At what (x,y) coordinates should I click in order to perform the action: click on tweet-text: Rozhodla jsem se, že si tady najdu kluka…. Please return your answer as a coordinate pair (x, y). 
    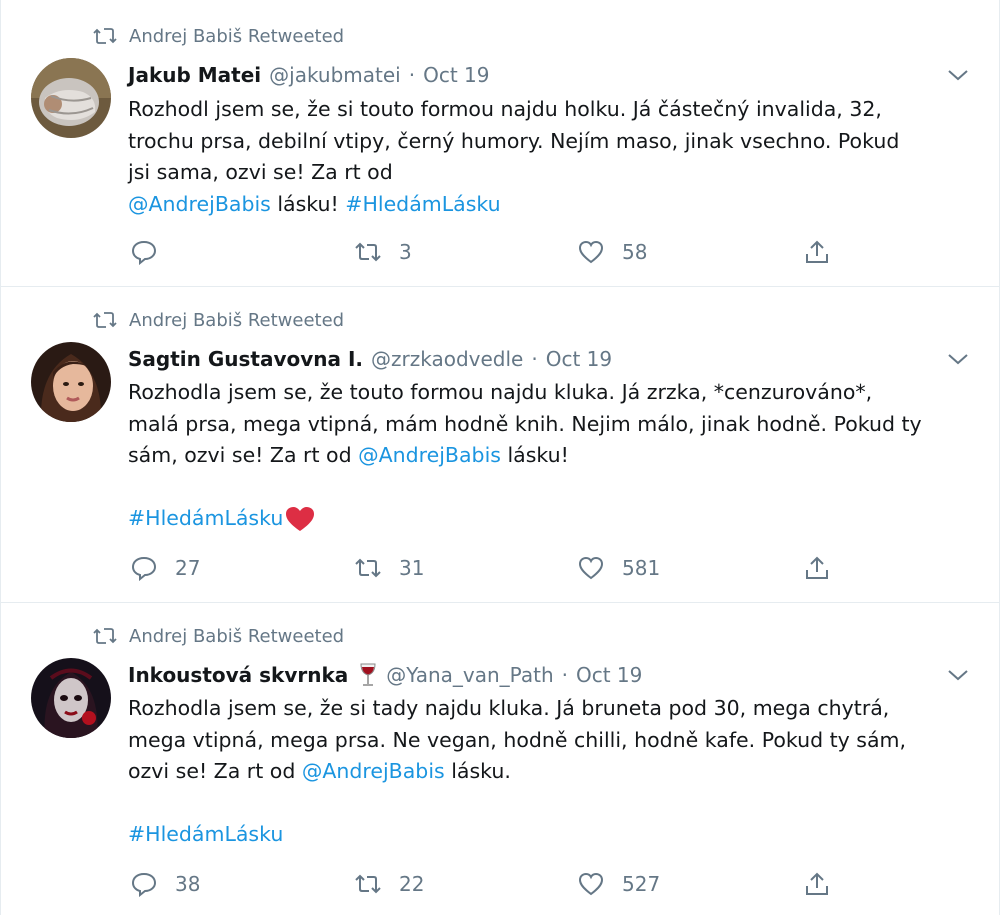
    Looking at the image, I should click on (553, 772).